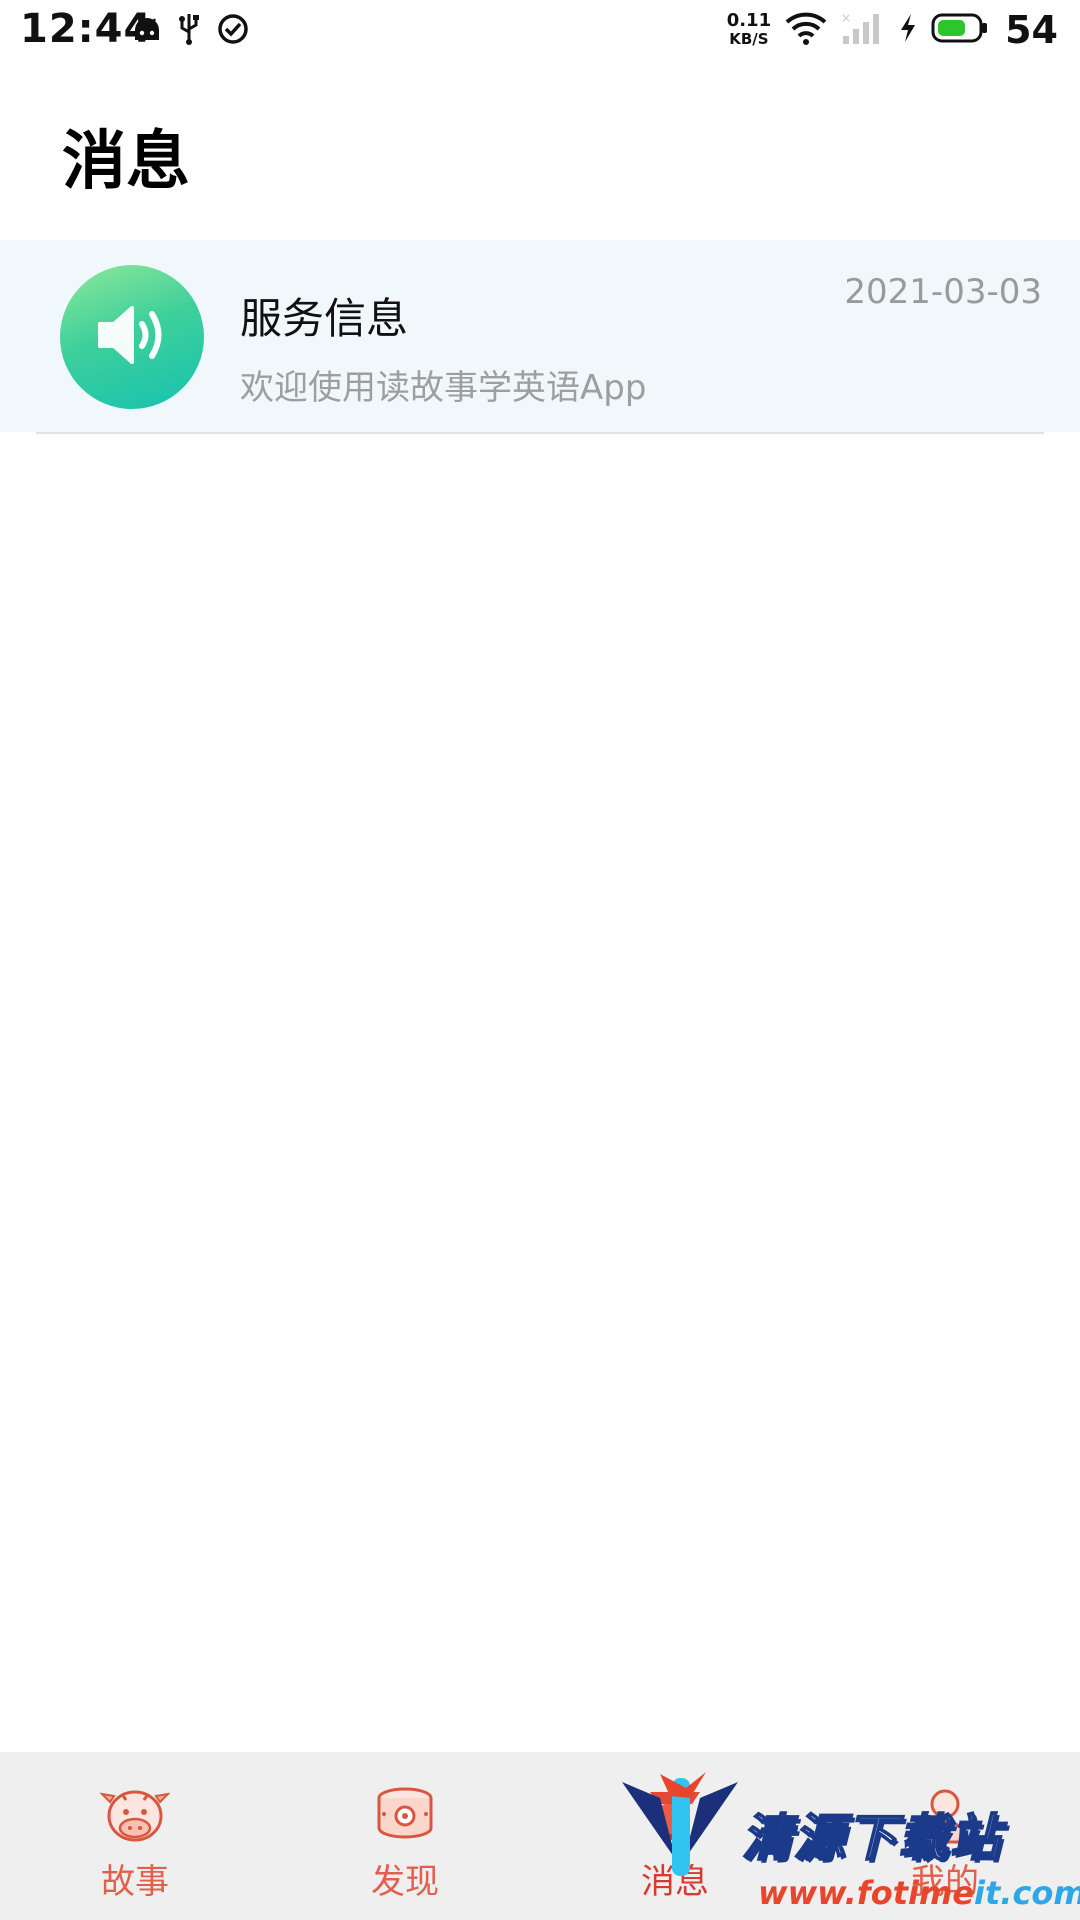  Describe the element at coordinates (324, 318) in the screenshot. I see `message-title: 服务信息` at that location.